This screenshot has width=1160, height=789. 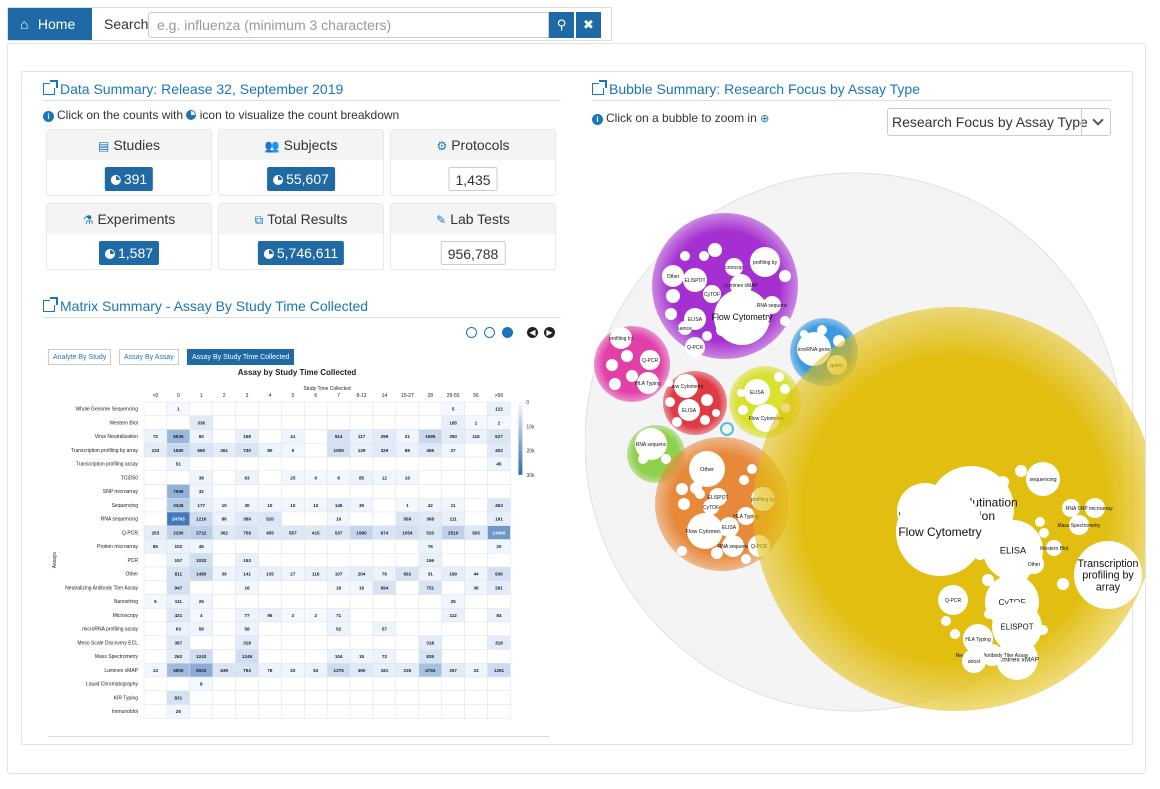 What do you see at coordinates (588, 25) in the screenshot?
I see `clear-search-button: ✖` at bounding box center [588, 25].